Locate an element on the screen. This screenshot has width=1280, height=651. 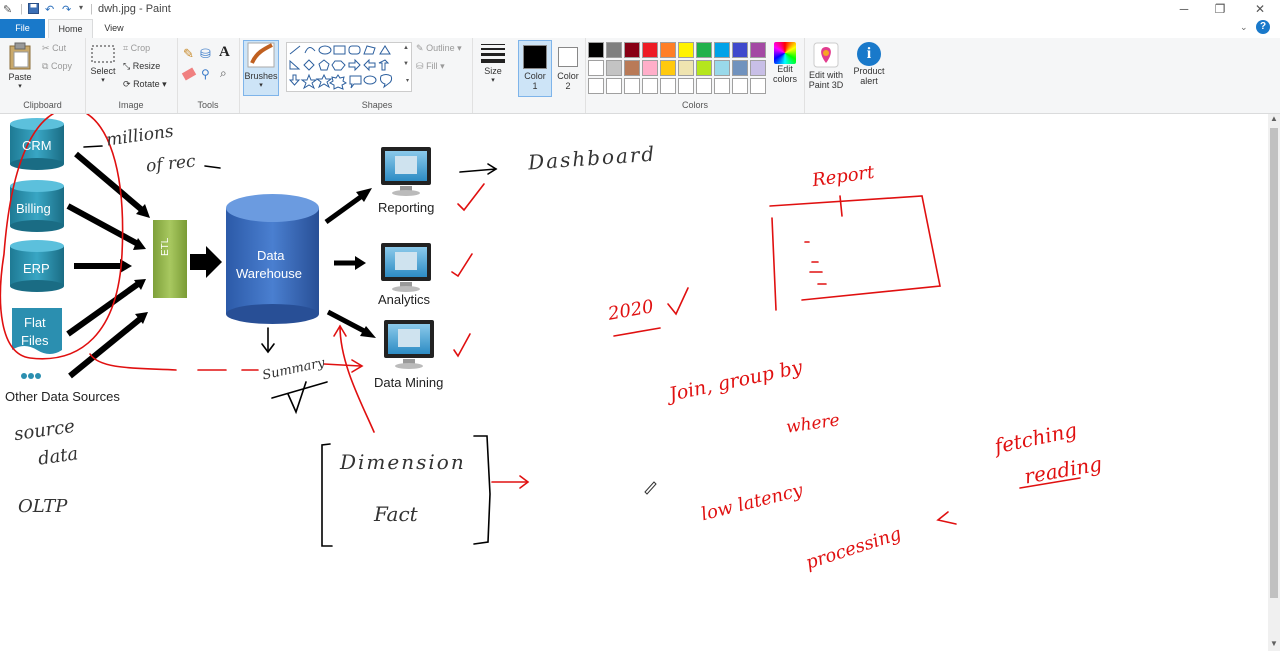
color-picker-icon: ⚲ is located at coordinates (205, 74).